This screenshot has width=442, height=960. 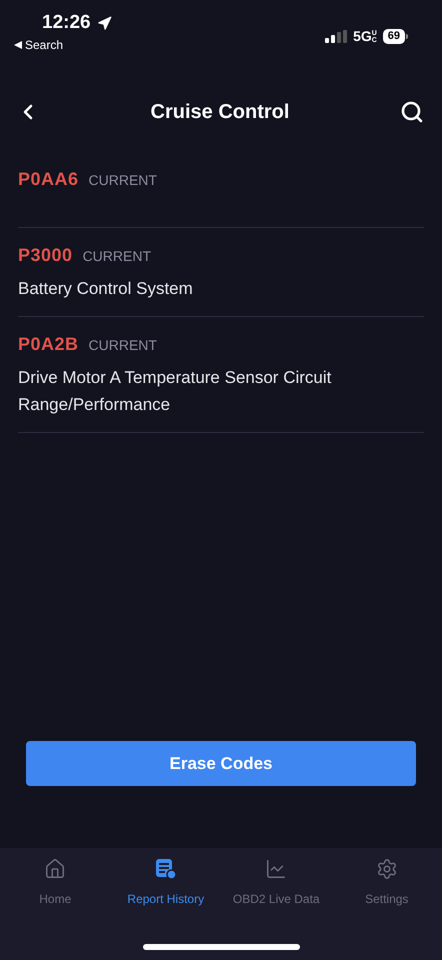 What do you see at coordinates (412, 112) in the screenshot?
I see `search-icon` at bounding box center [412, 112].